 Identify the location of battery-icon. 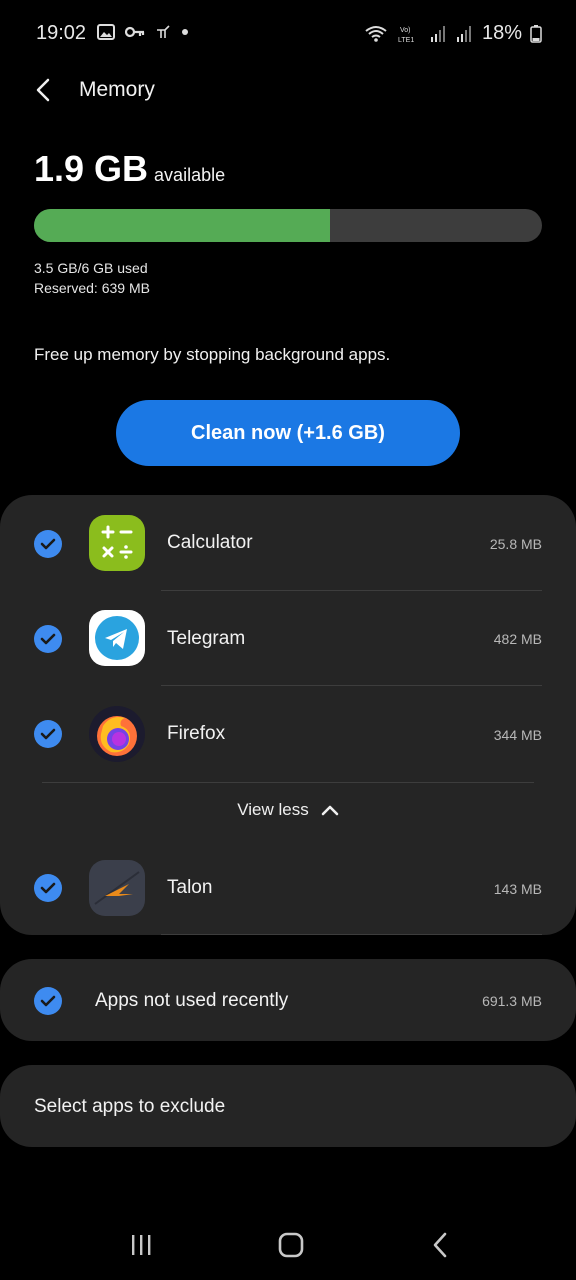
(536, 33).